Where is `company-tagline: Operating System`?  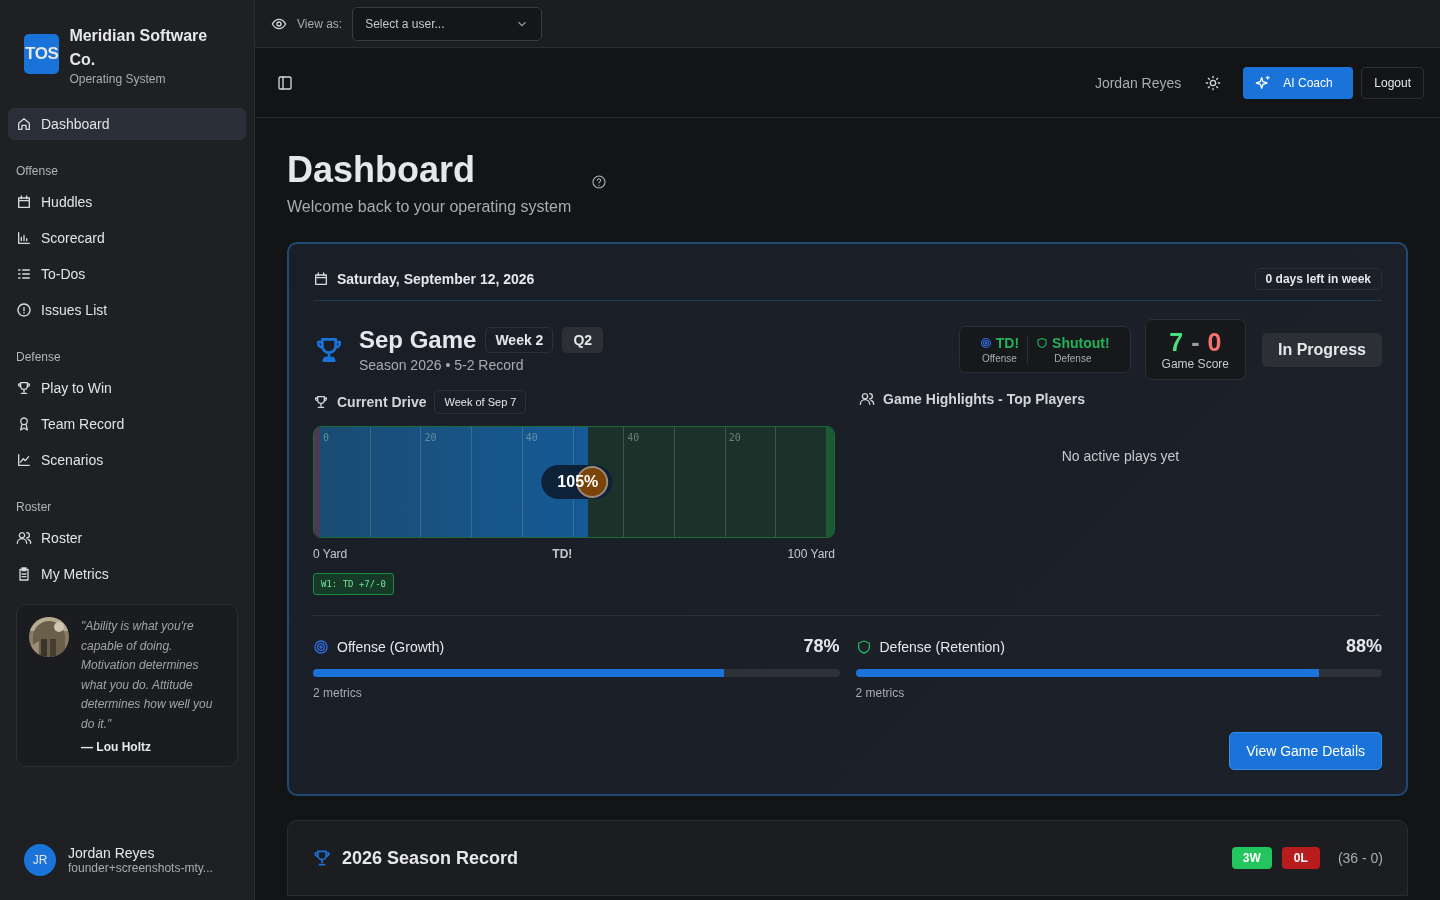
company-tagline: Operating System is located at coordinates (118, 79).